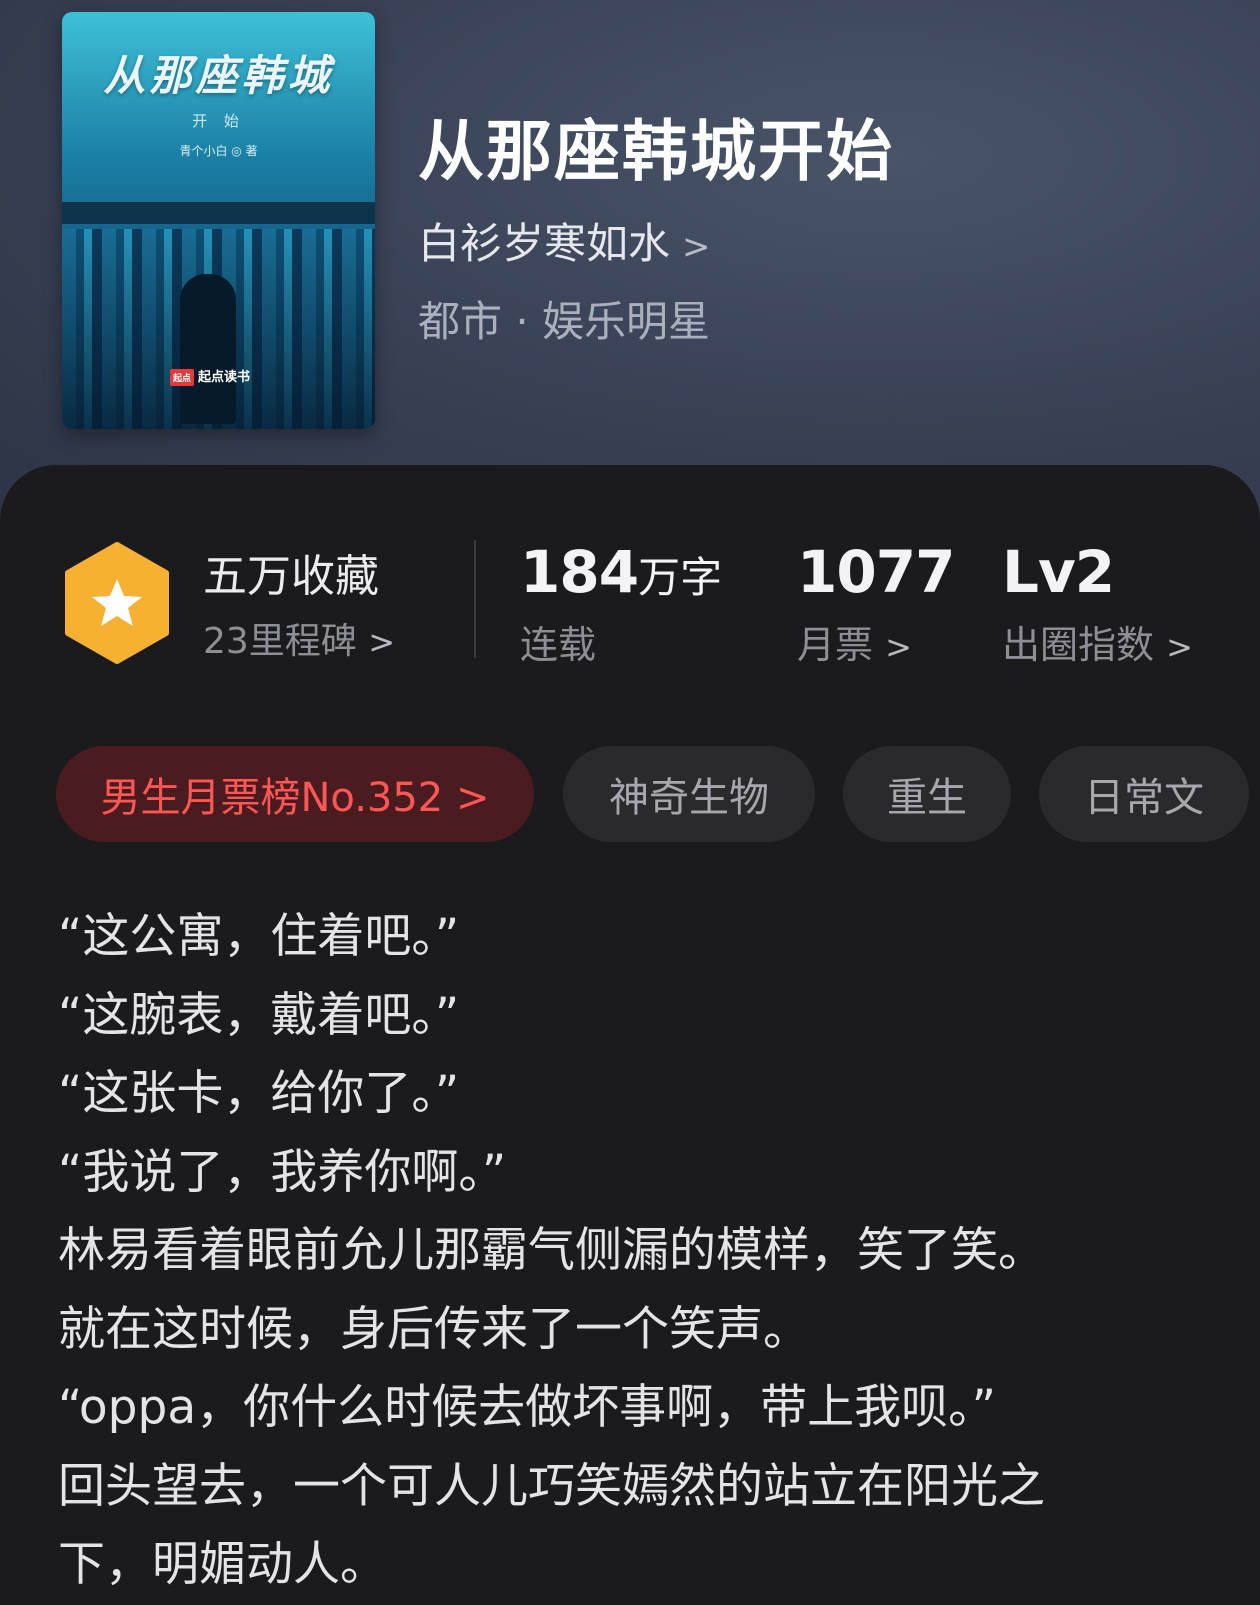 The width and height of the screenshot is (1260, 1605). What do you see at coordinates (1078, 645) in the screenshot?
I see `popularity-index-label: 出圈指数` at bounding box center [1078, 645].